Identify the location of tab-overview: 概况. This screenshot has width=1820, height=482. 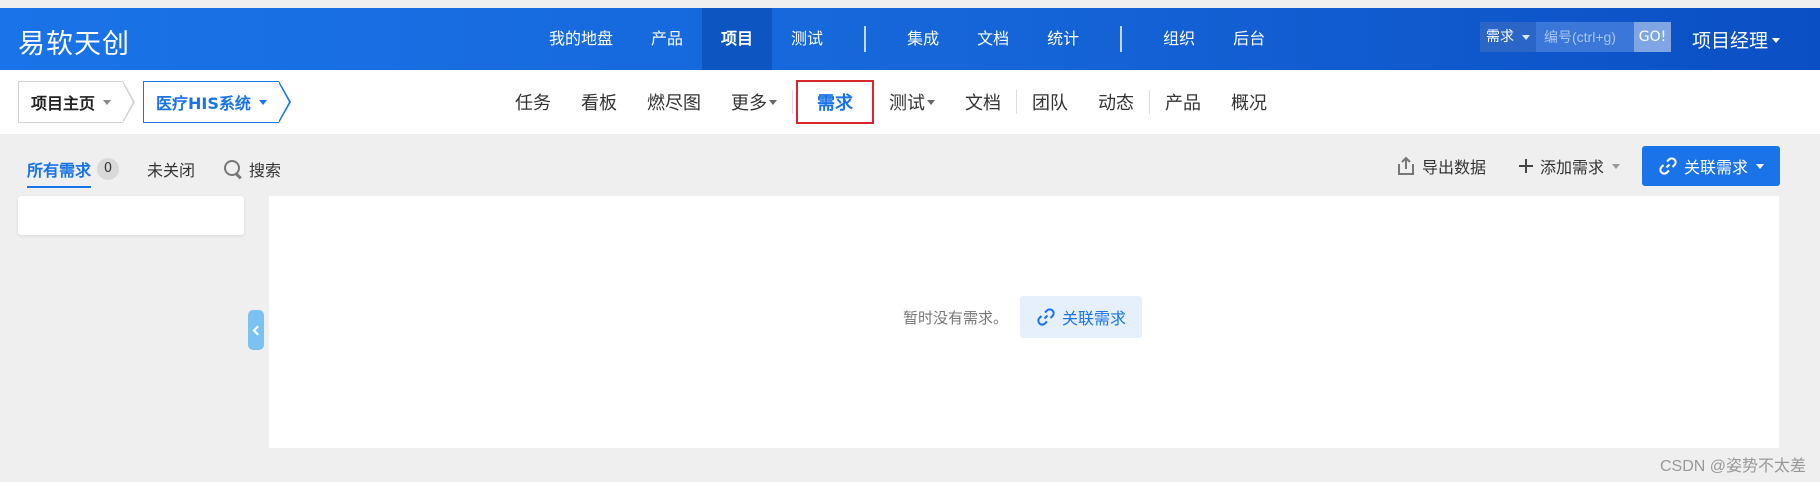
(1249, 102).